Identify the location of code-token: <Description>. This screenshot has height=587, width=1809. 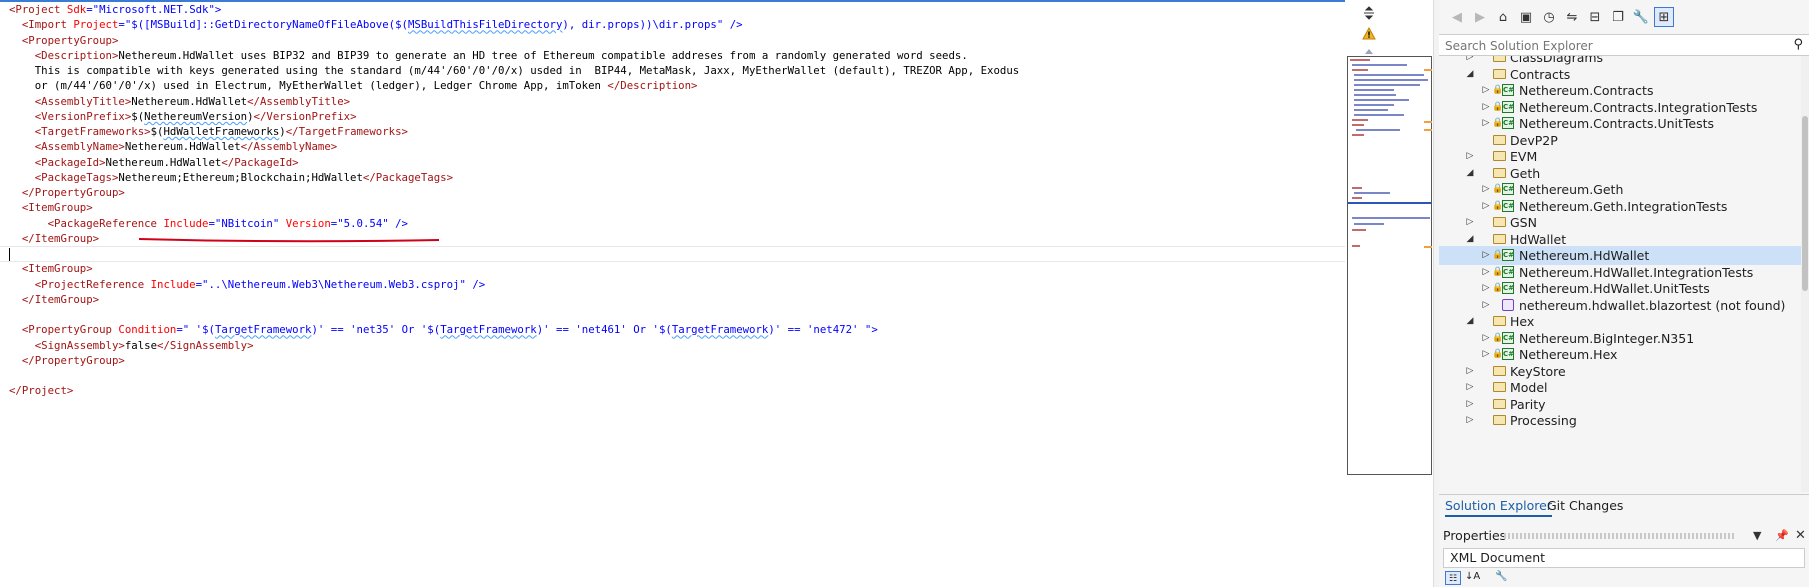
(76, 55).